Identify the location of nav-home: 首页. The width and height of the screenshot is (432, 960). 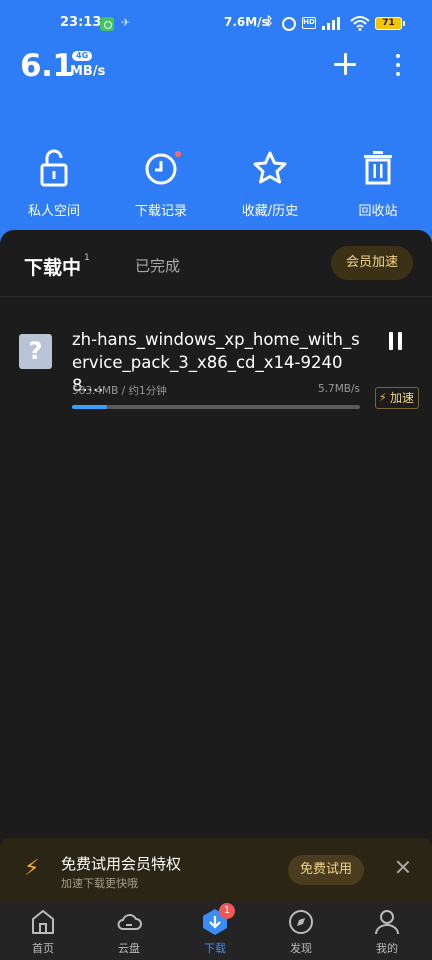
(43, 931).